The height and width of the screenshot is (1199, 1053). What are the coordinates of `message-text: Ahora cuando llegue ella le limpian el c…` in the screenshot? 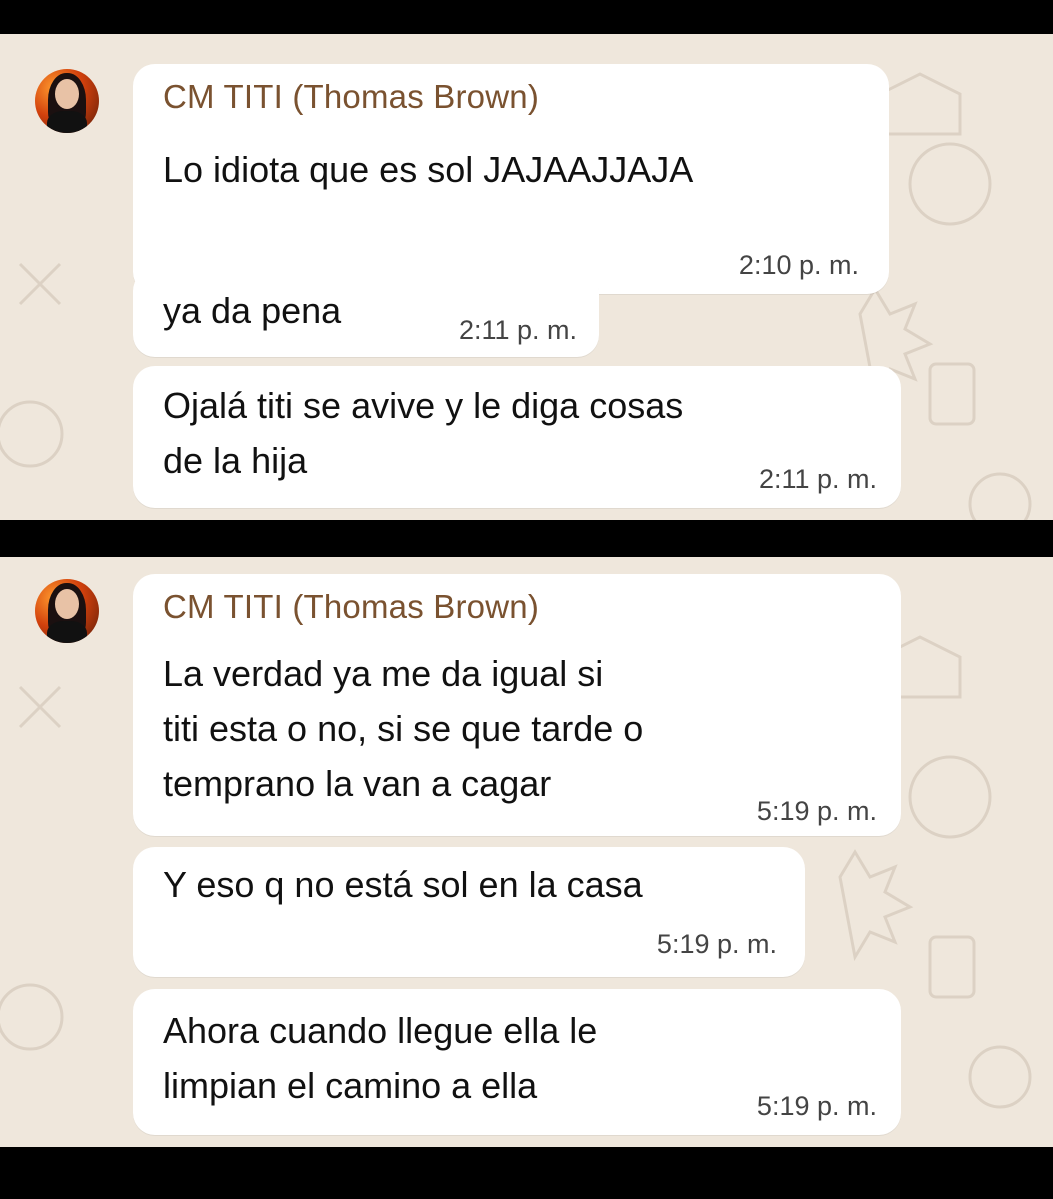 It's located at (380, 1058).